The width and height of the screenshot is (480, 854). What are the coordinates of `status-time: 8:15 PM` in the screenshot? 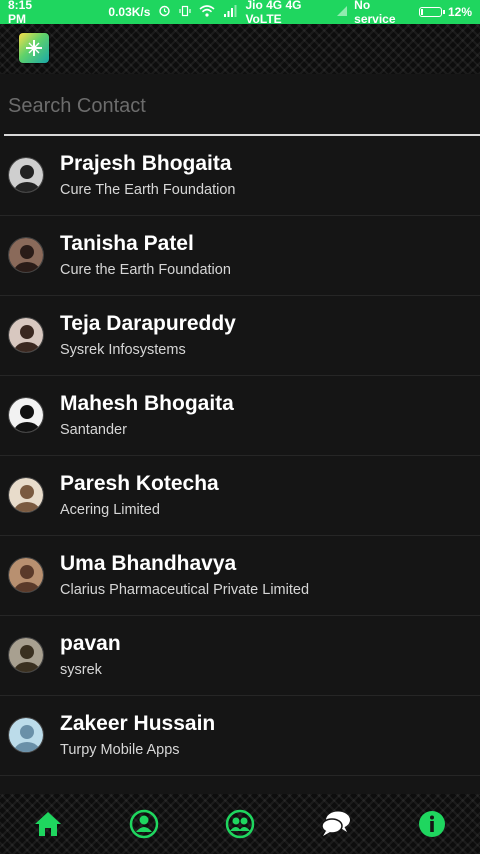 It's located at (20, 13).